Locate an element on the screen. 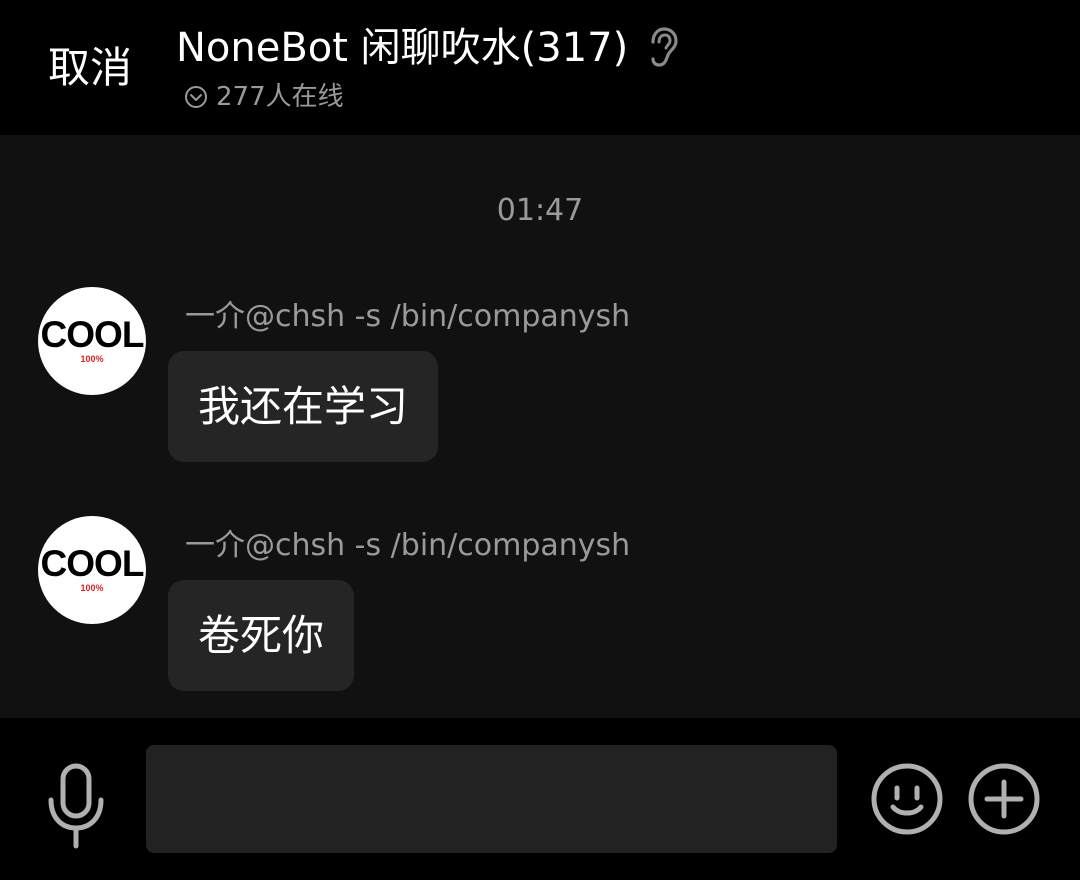  title-row: NoneBot 闲聊吹水(317) is located at coordinates (428, 48).